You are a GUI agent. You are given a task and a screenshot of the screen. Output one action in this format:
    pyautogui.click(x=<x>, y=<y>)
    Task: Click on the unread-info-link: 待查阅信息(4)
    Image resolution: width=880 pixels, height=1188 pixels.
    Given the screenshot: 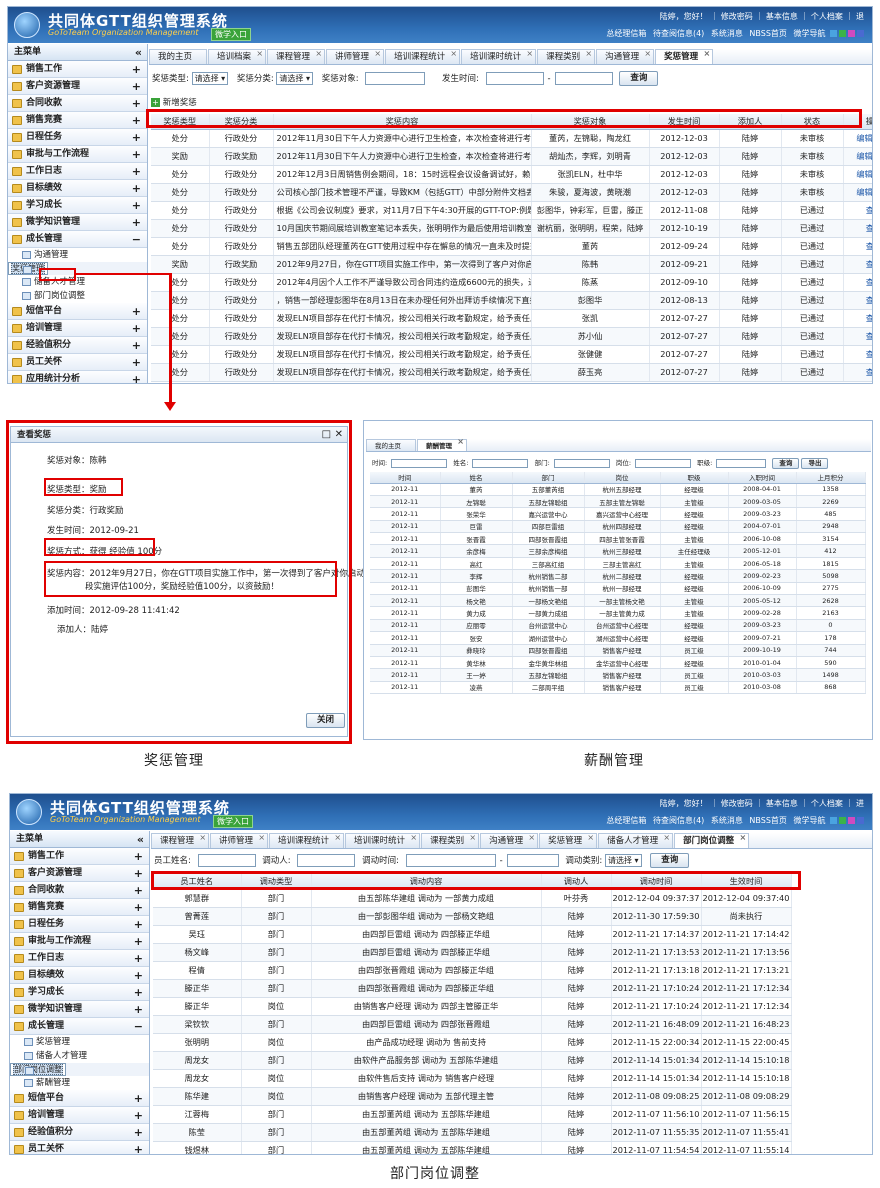 What is the action you would take?
    pyautogui.click(x=678, y=33)
    